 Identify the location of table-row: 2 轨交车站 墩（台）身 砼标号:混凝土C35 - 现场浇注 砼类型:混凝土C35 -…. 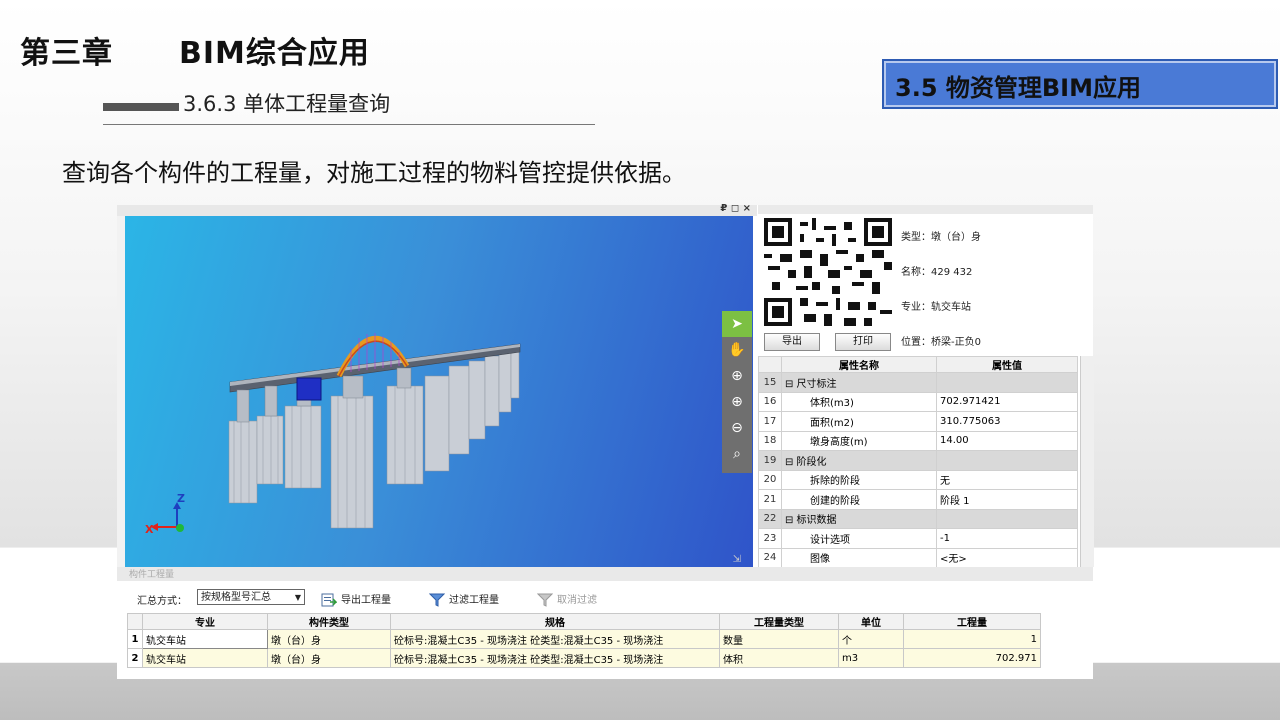
(584, 658).